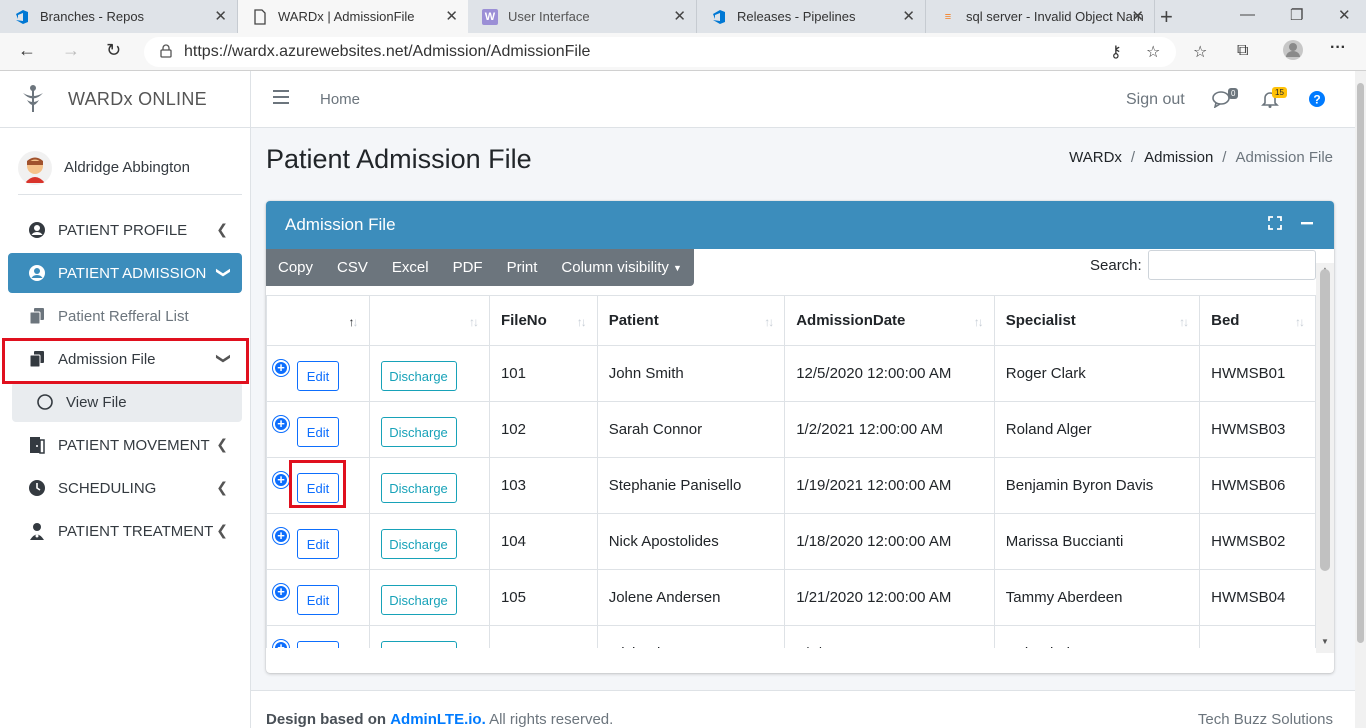 The image size is (1366, 728). I want to click on browser-tab: Branches - Repos ✕, so click(119, 16).